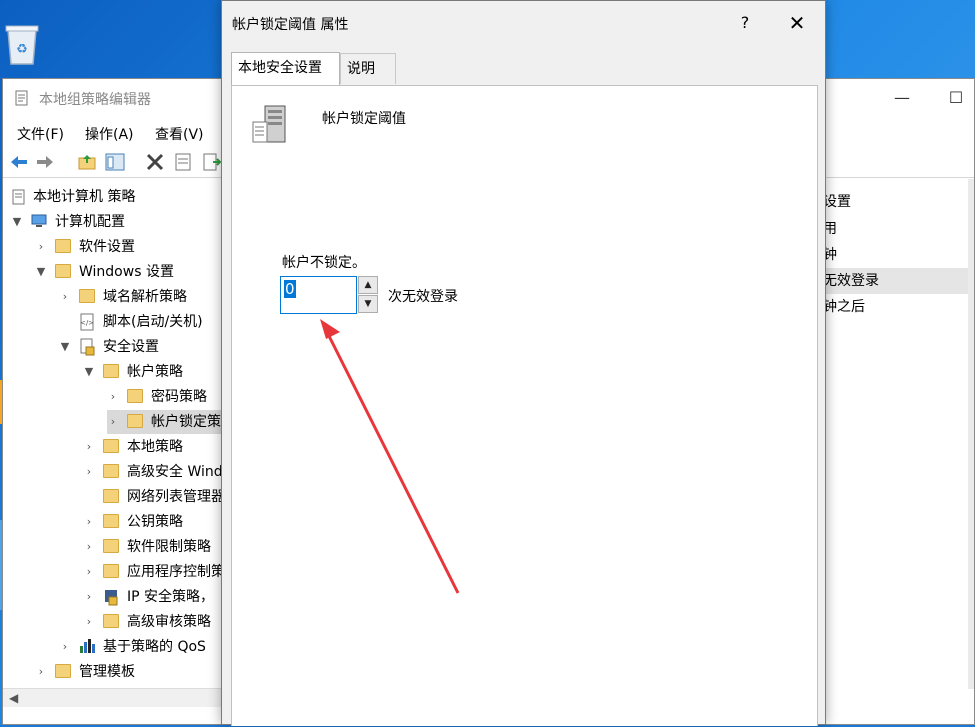  I want to click on tree-item-account-lockout-policy: › 帐户锁定策略, so click(165, 422).